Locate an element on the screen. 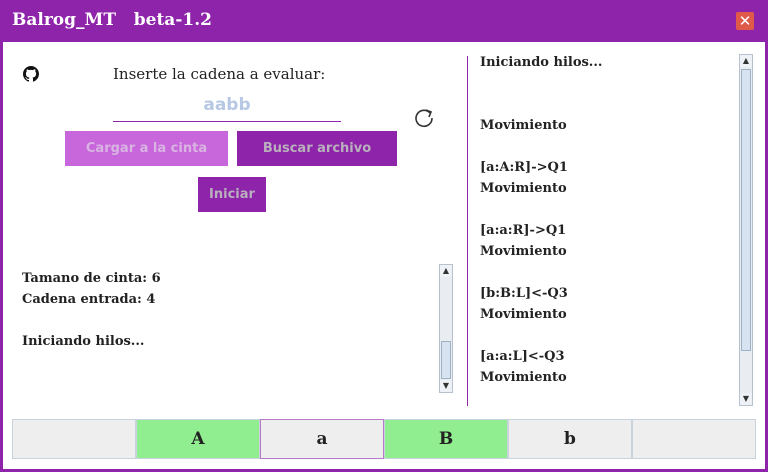 The width and height of the screenshot is (768, 472). tape-cell: A is located at coordinates (198, 439).